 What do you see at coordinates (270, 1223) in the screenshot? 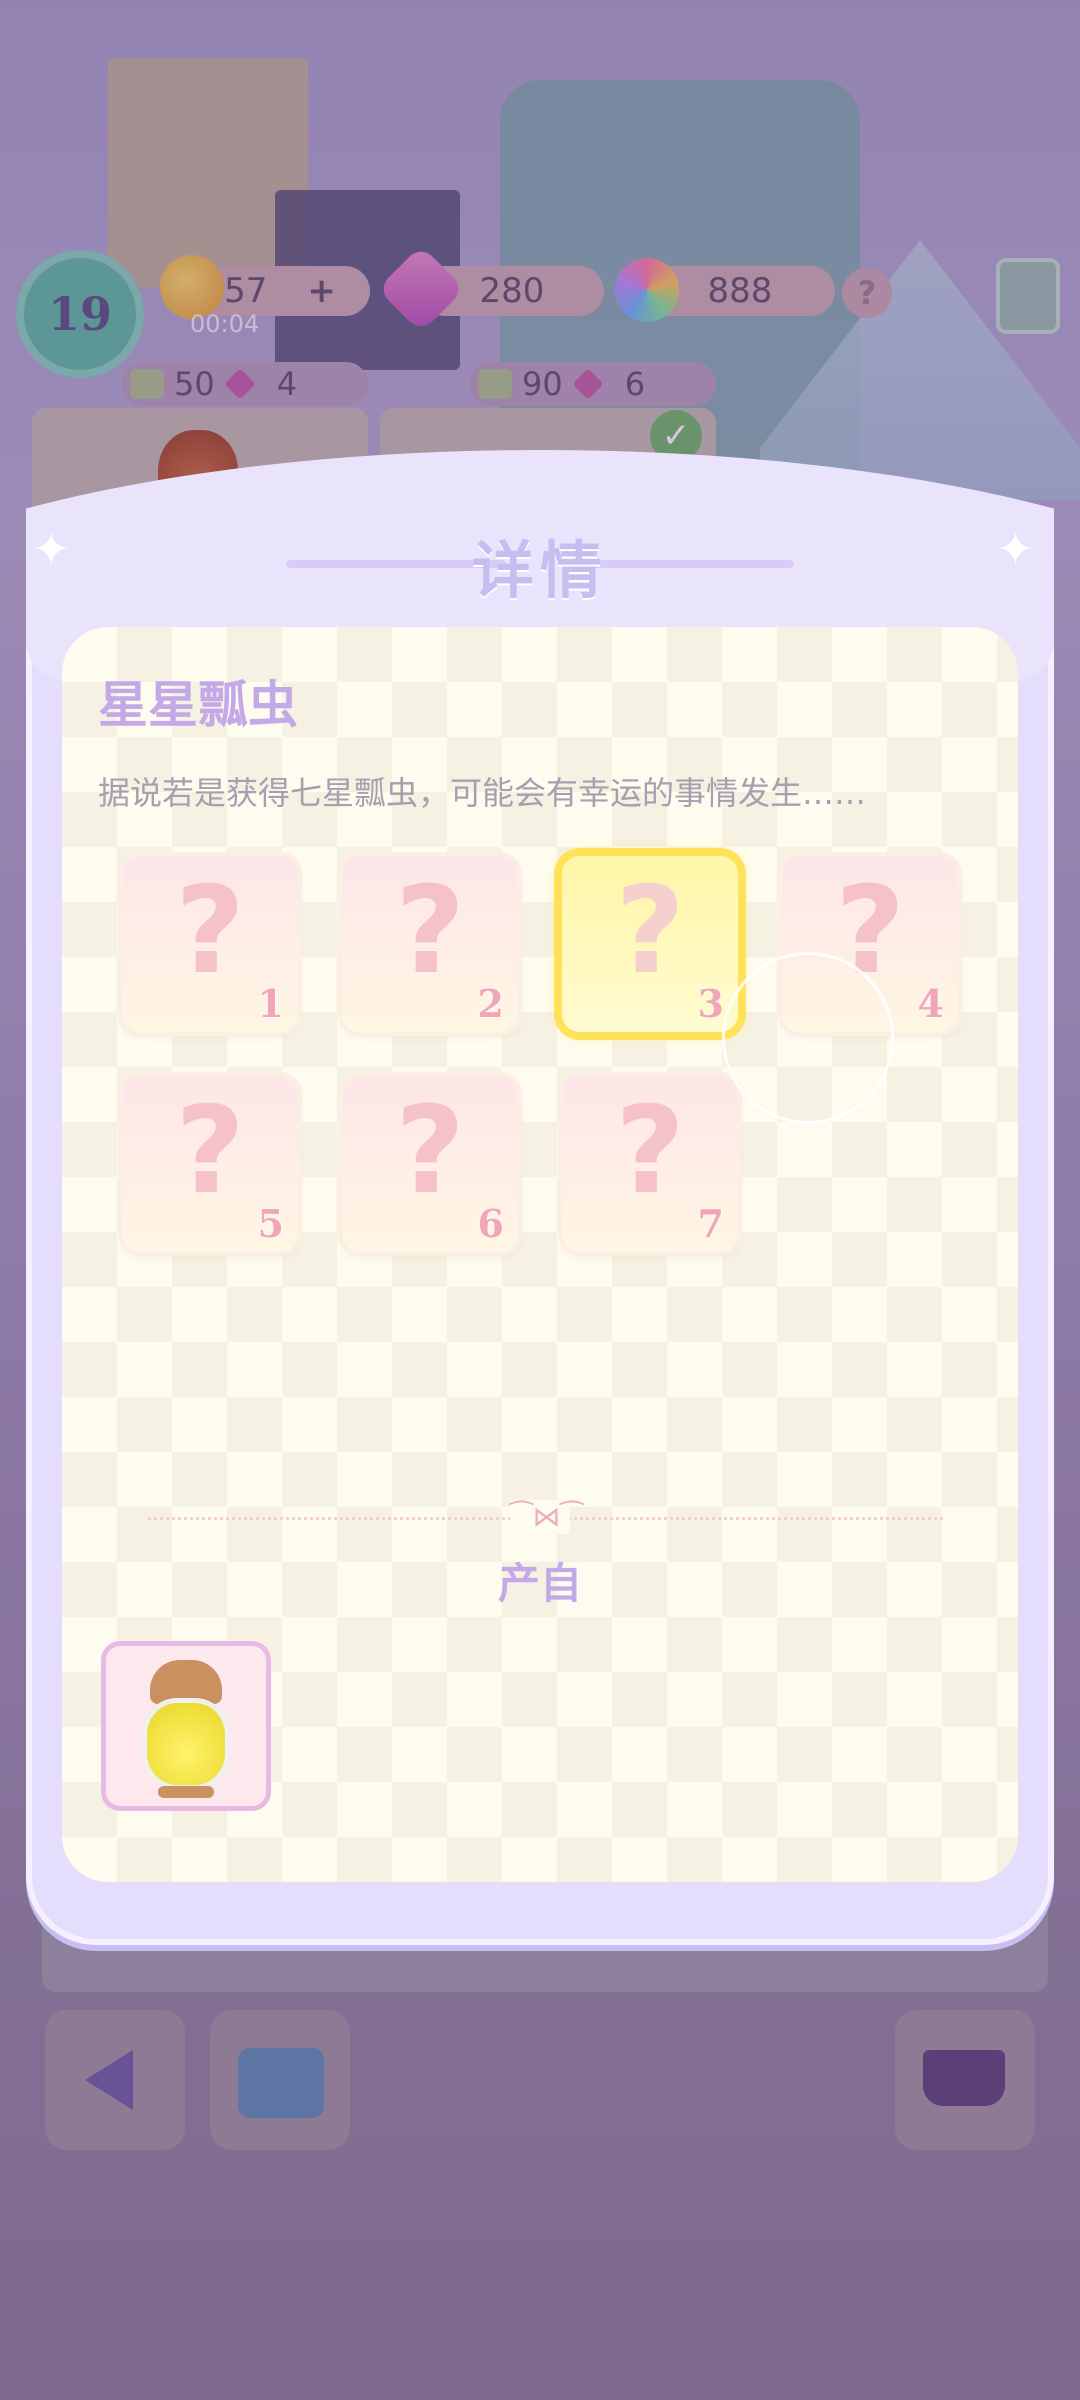
I see `slot-number: 5` at bounding box center [270, 1223].